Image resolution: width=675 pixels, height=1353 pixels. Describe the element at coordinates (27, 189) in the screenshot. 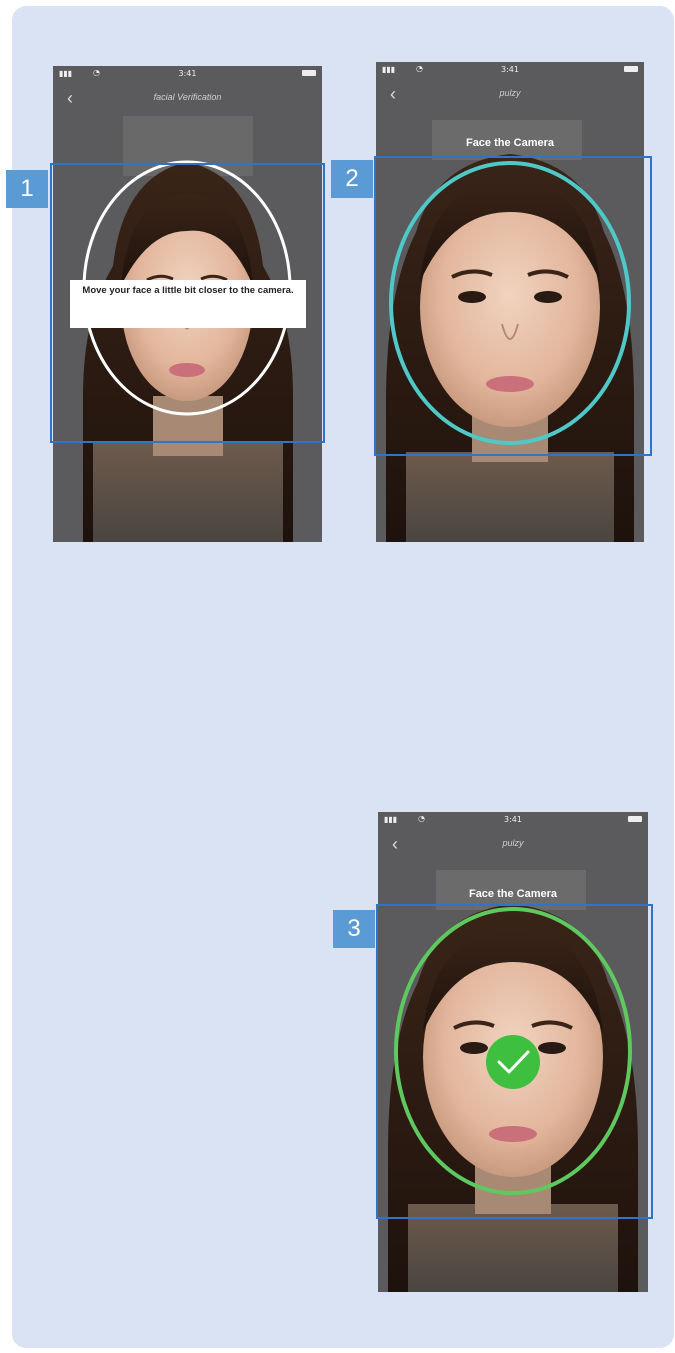

I see `step-badge-1: 1` at that location.